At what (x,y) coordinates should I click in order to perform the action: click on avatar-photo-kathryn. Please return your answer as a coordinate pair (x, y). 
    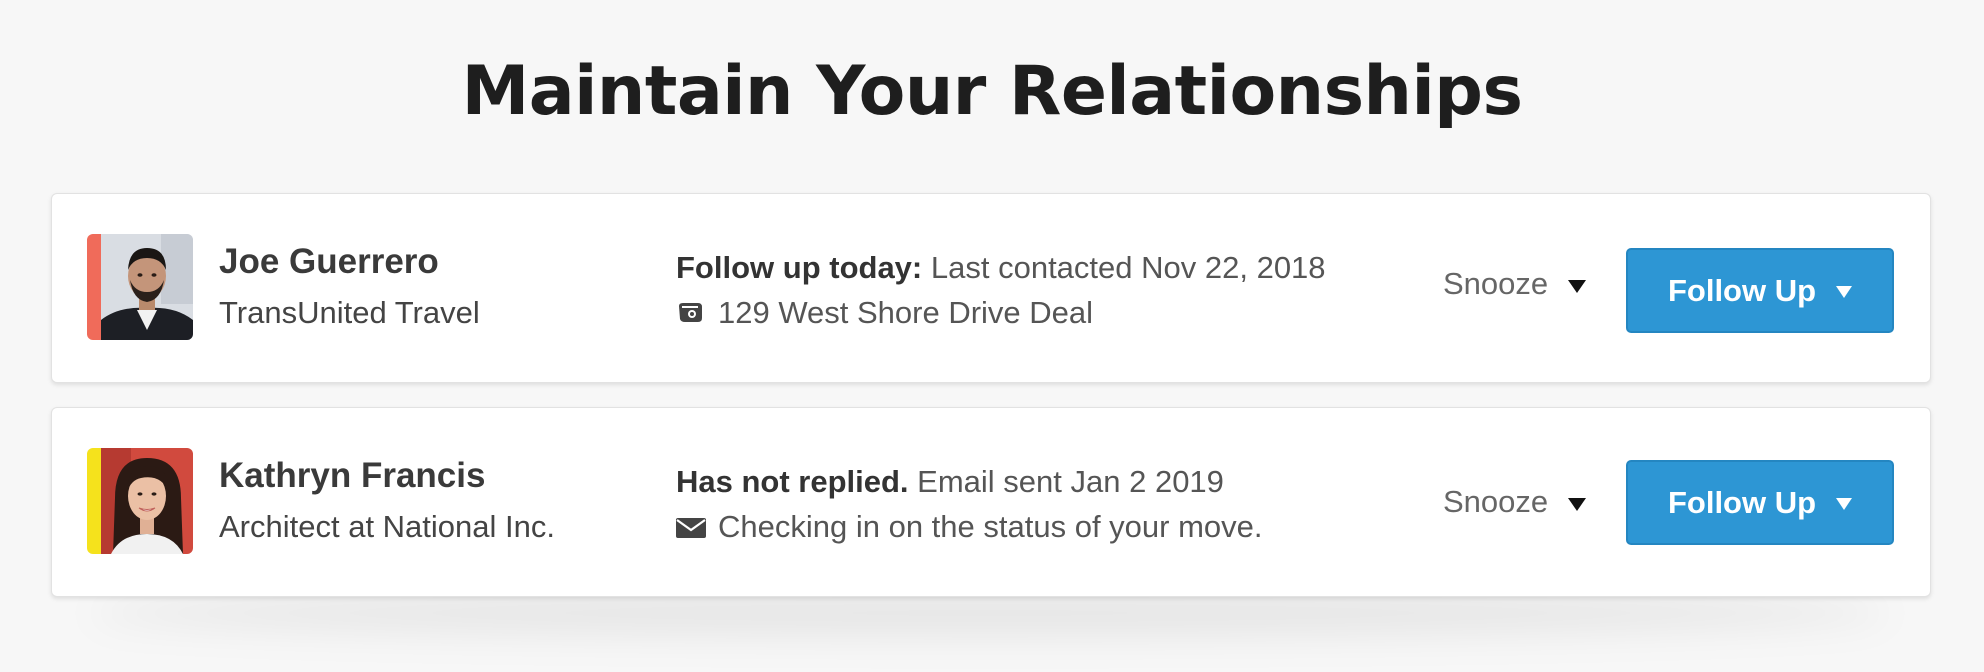
    Looking at the image, I should click on (147, 501).